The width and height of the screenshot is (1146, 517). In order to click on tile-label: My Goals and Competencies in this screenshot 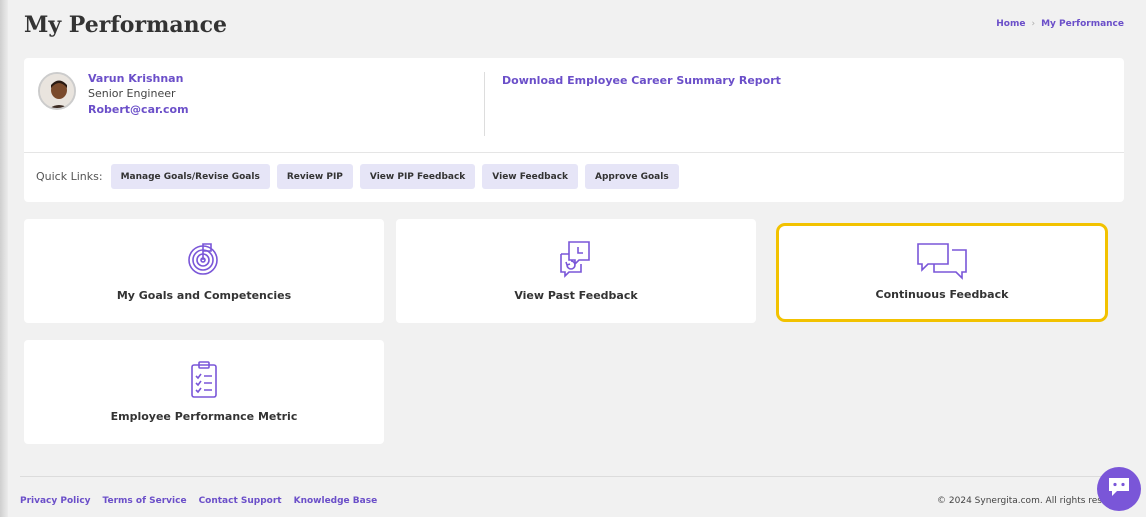, I will do `click(204, 295)`.